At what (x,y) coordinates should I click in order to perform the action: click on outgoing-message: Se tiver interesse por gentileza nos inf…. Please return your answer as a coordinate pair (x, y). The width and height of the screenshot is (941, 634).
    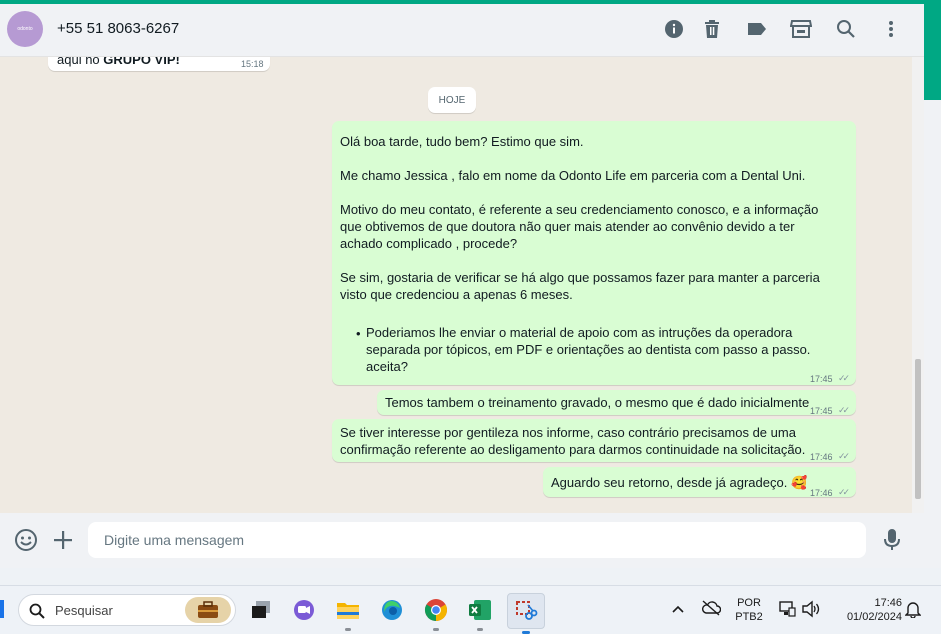
    Looking at the image, I should click on (594, 440).